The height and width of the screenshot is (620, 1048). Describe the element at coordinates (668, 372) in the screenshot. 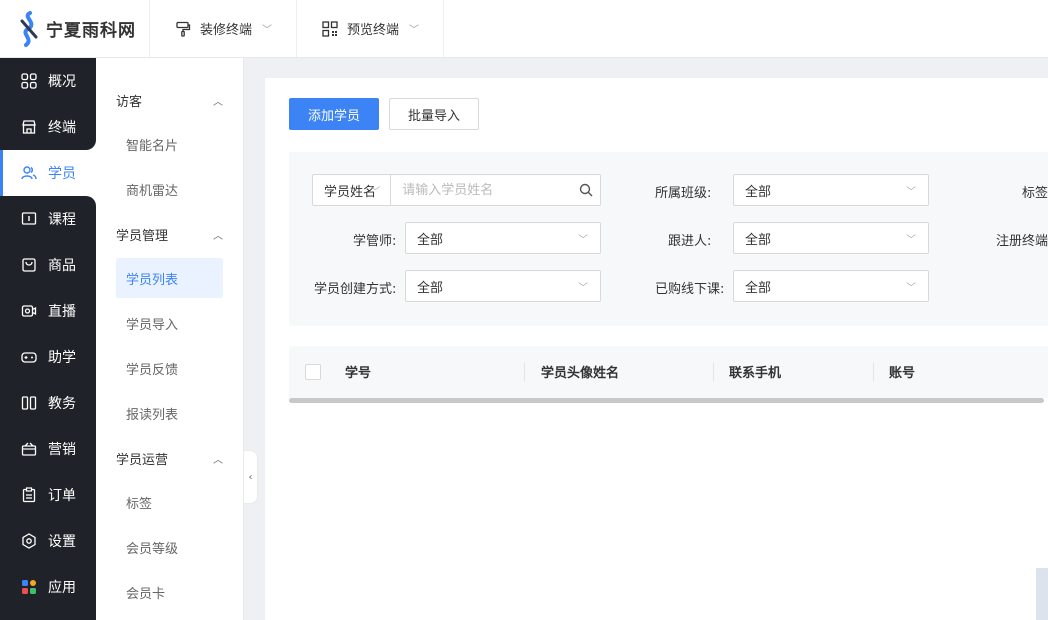

I see `table-header: 学号 学员头像姓名 联系手机 账号` at that location.